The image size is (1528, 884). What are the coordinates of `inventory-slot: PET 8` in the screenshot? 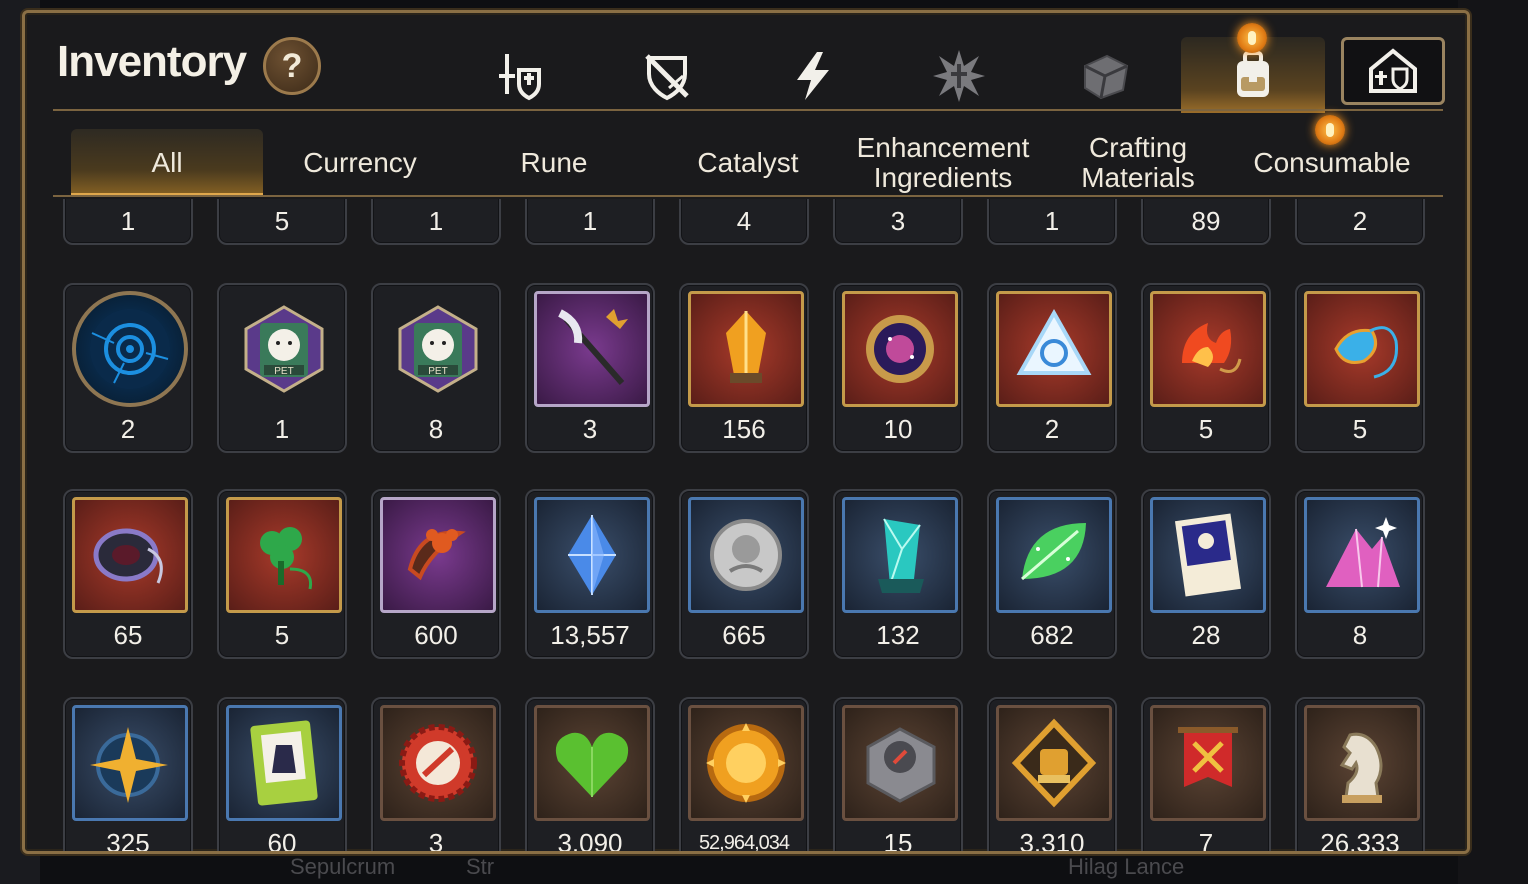 It's located at (436, 368).